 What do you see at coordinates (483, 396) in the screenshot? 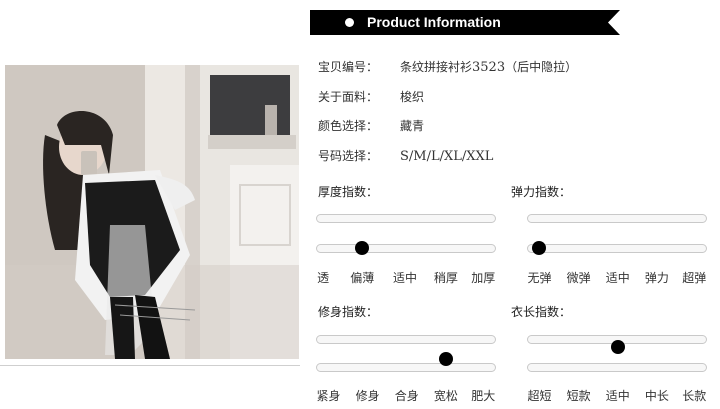
I see `fit-tick-label: 肥大` at bounding box center [483, 396].